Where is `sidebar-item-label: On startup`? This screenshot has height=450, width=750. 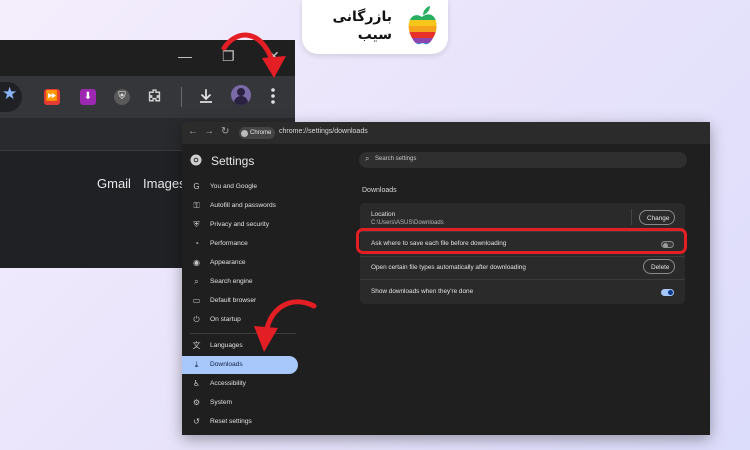 sidebar-item-label: On startup is located at coordinates (225, 319).